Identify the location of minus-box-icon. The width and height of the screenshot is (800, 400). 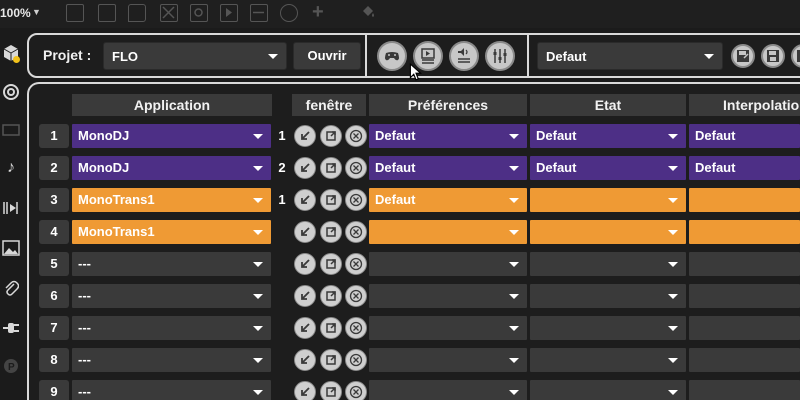
(259, 13).